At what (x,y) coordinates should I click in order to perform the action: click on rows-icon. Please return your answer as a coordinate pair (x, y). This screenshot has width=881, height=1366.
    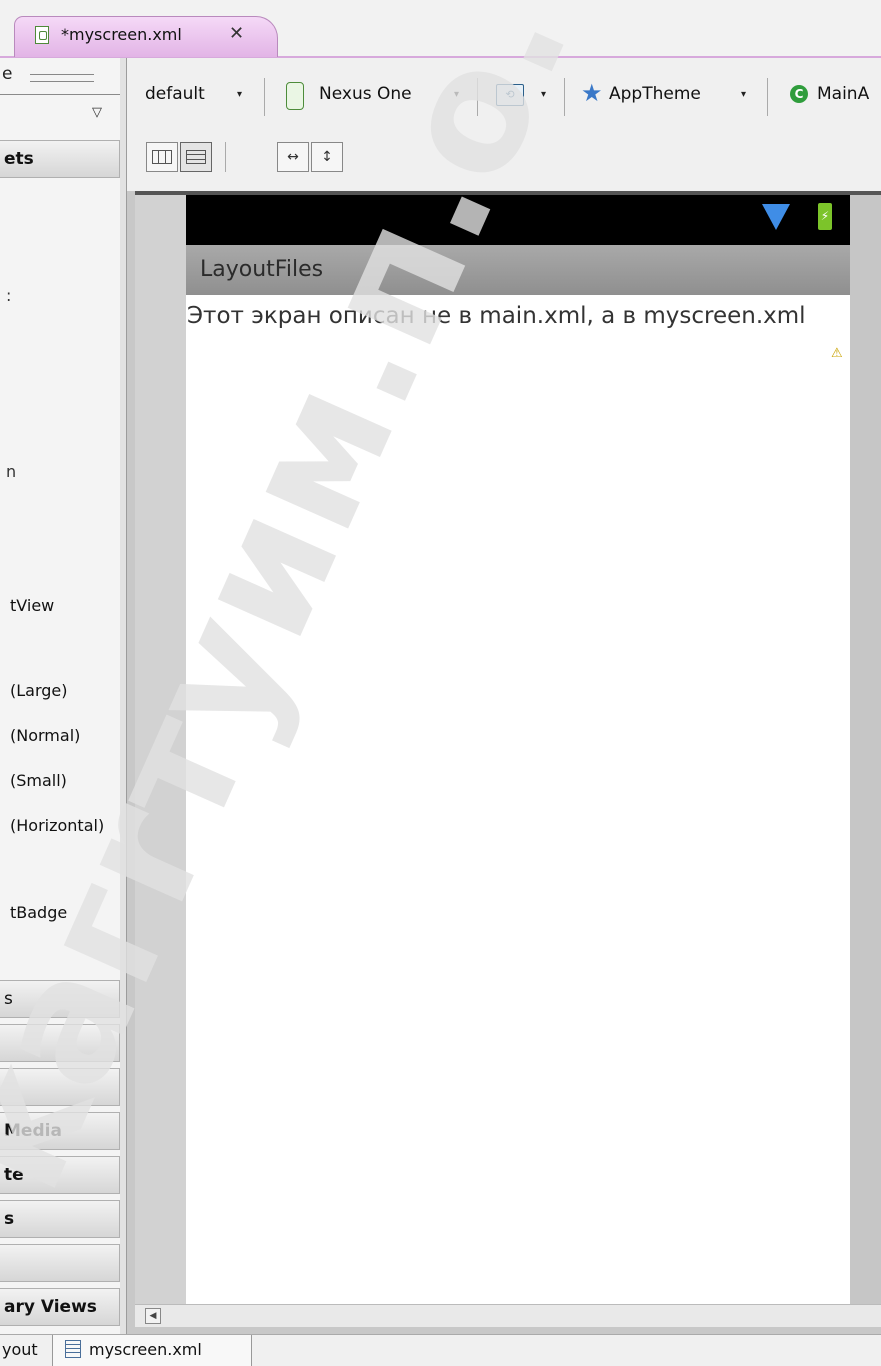
    Looking at the image, I should click on (196, 157).